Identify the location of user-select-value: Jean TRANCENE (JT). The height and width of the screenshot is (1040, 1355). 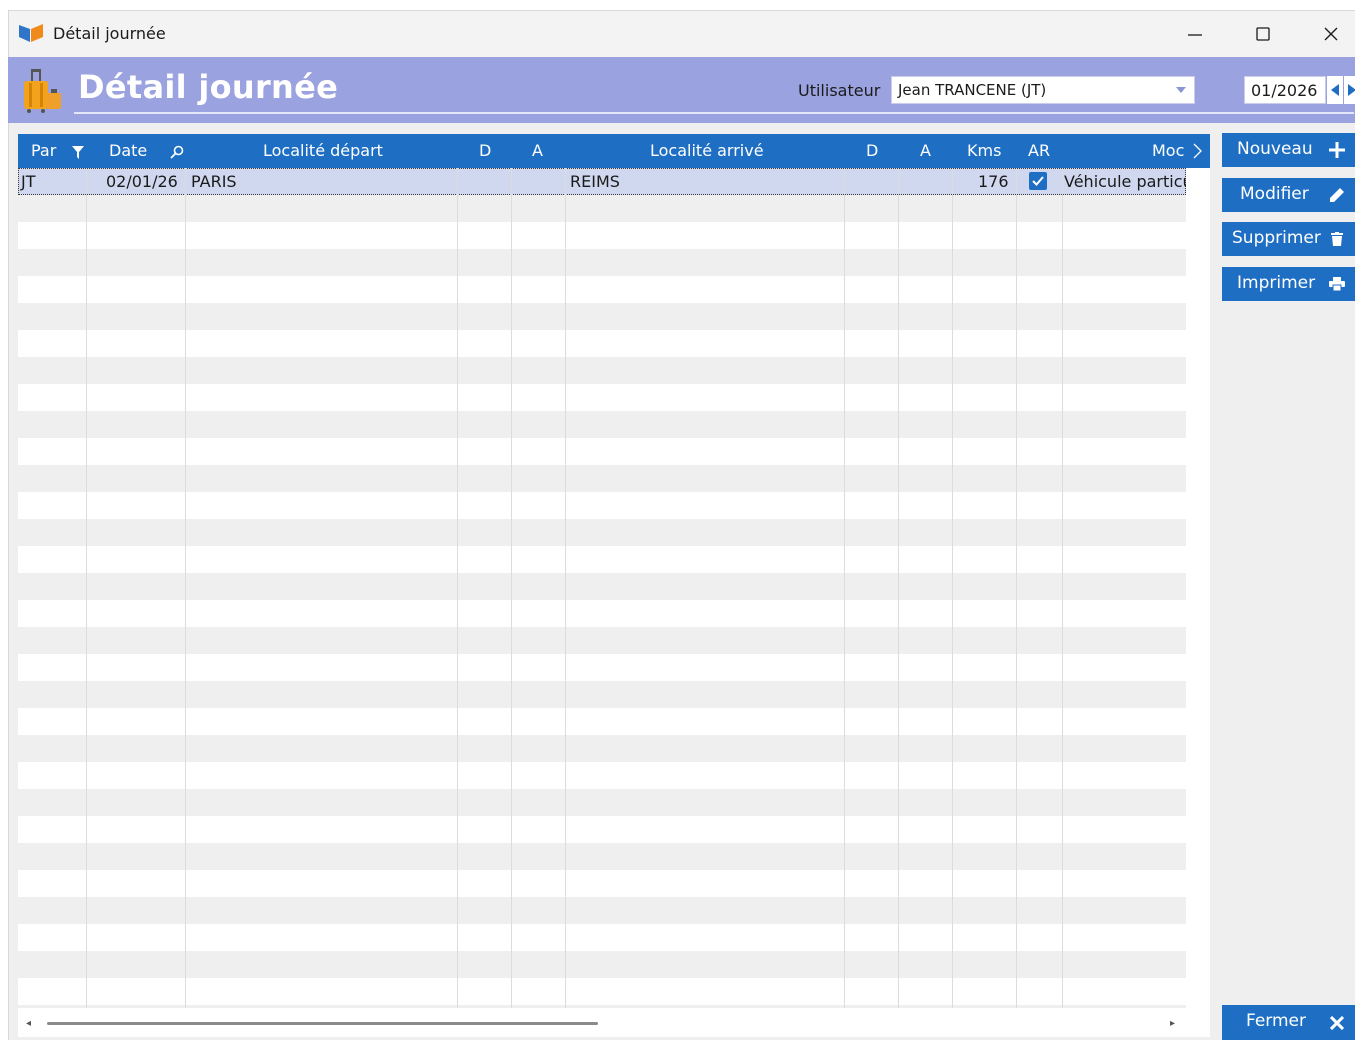
(972, 90).